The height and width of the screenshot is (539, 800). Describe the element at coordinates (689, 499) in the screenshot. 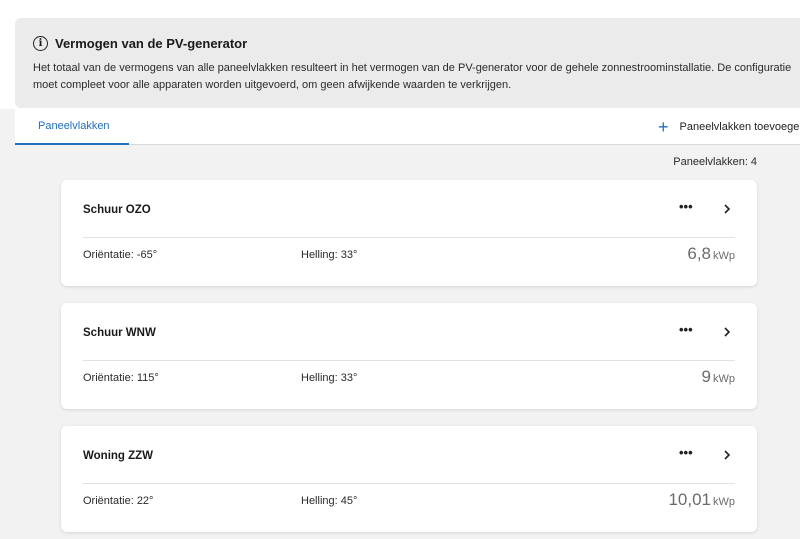

I see `power-value: 10,01` at that location.